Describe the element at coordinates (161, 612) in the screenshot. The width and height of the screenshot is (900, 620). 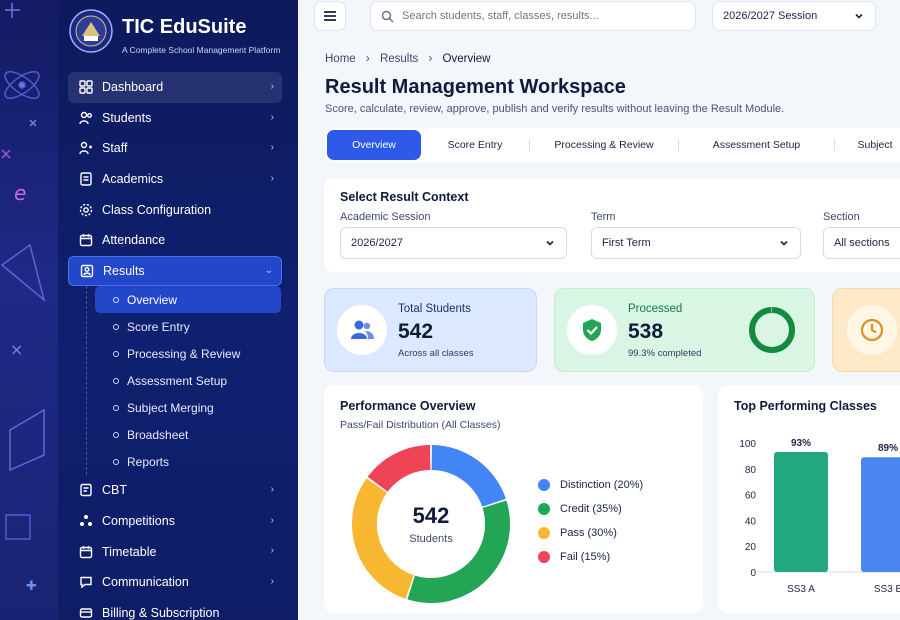
I see `nav-label: Billing & Subscription` at that location.